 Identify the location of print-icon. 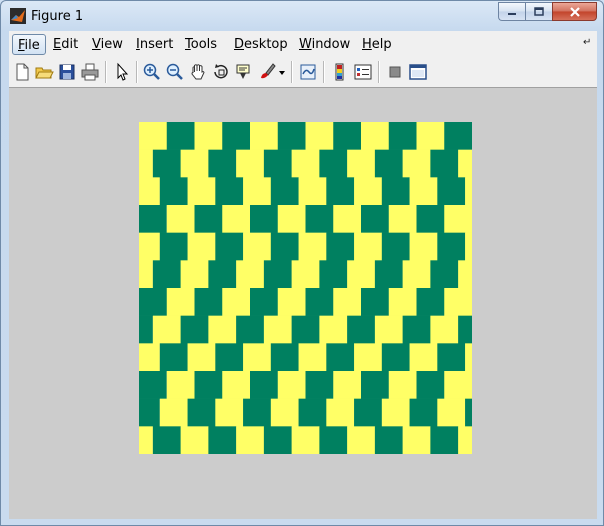
(90, 72).